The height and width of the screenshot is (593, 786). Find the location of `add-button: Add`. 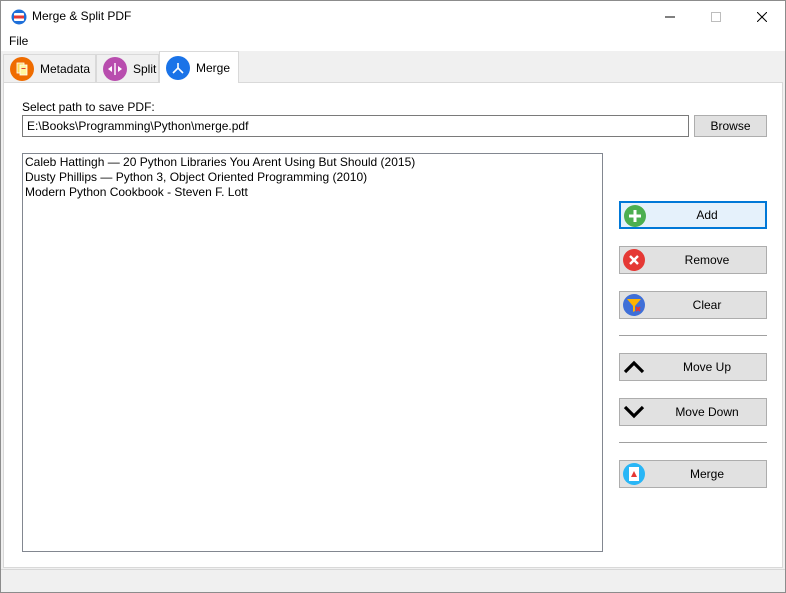

add-button: Add is located at coordinates (693, 215).